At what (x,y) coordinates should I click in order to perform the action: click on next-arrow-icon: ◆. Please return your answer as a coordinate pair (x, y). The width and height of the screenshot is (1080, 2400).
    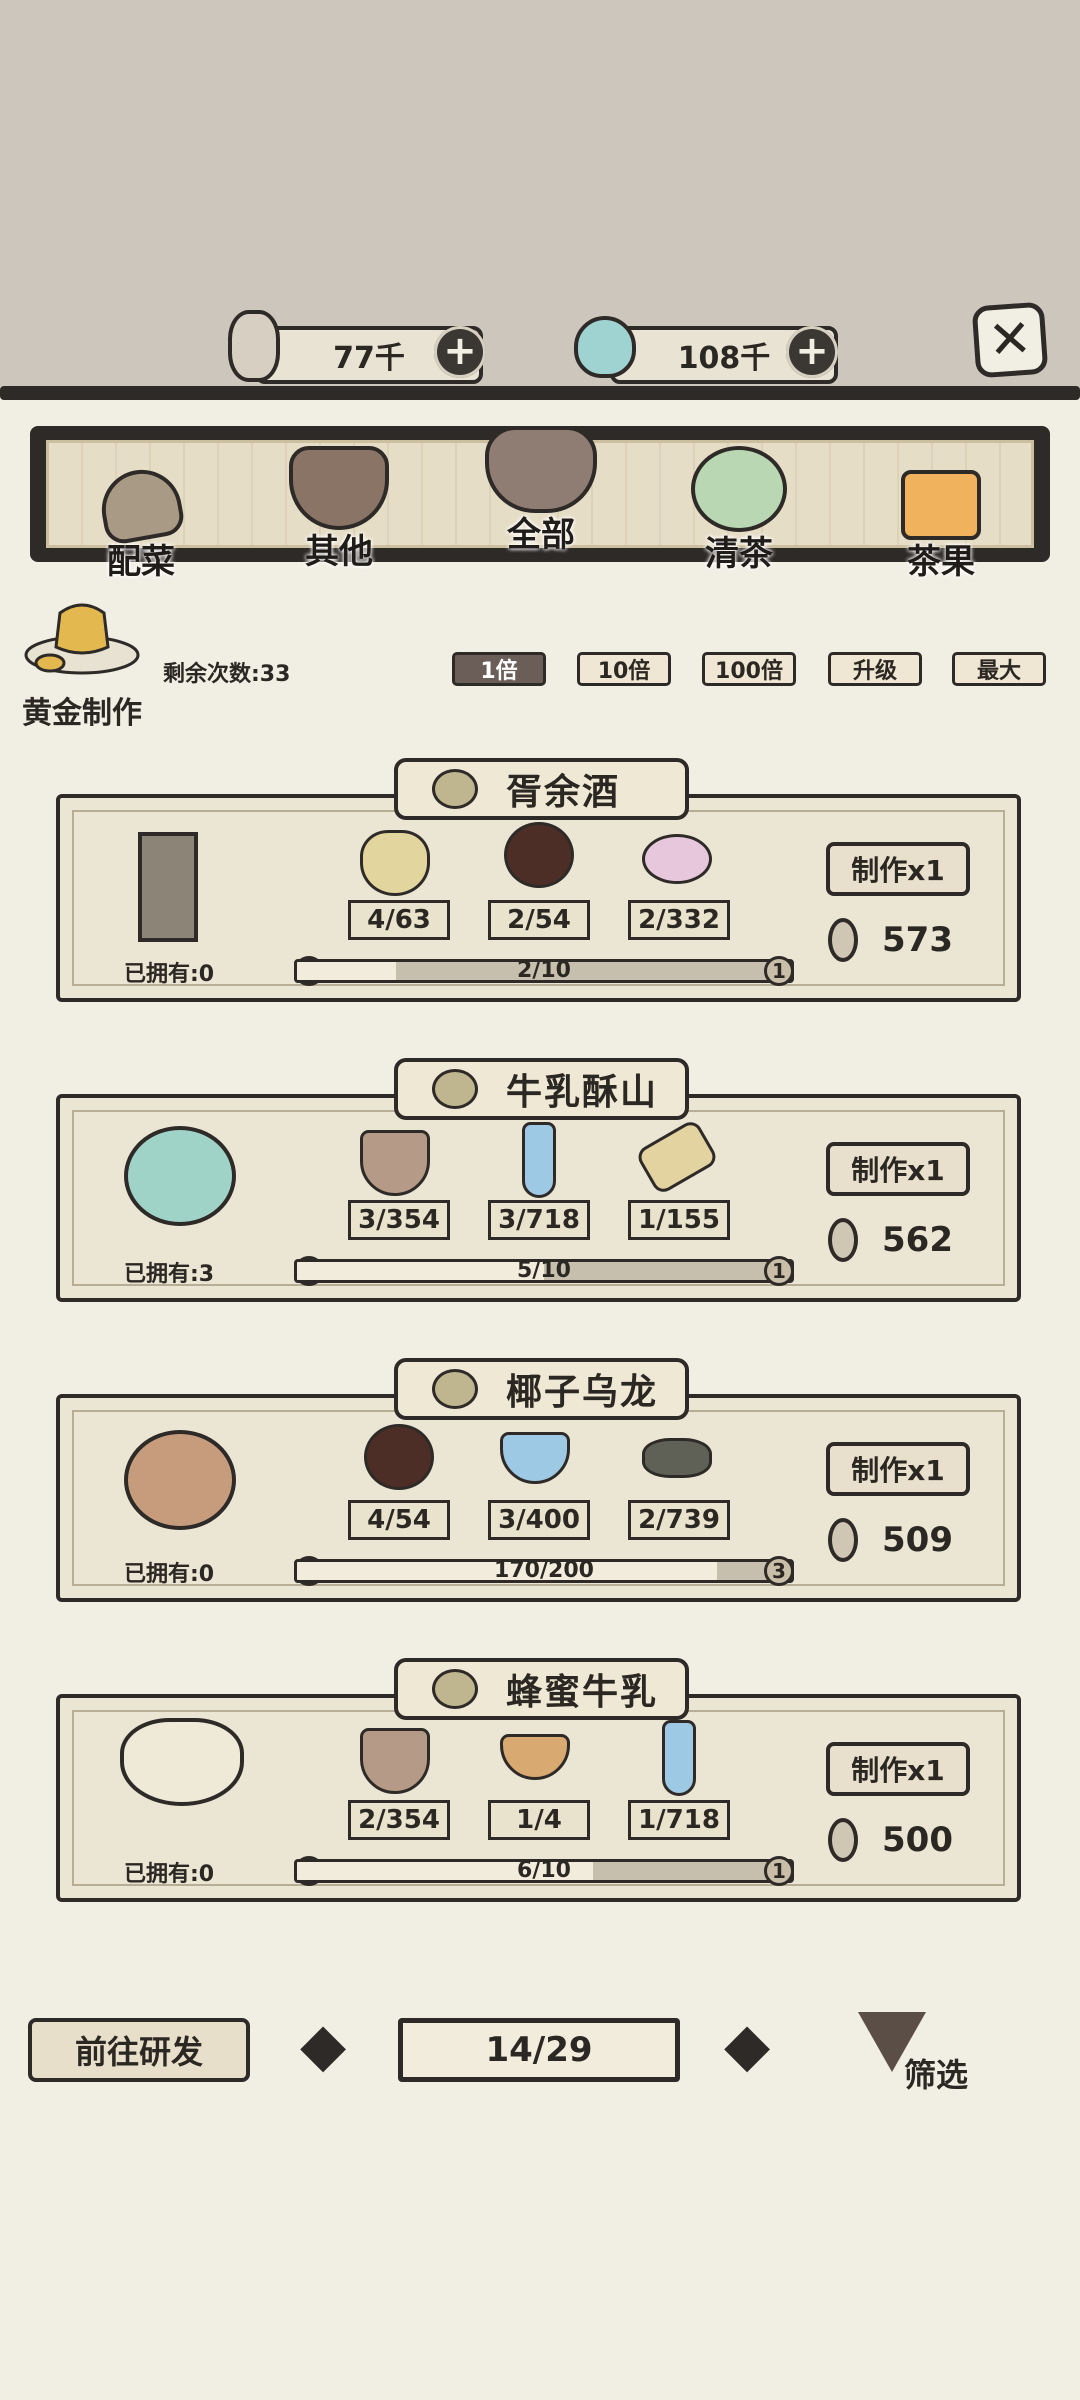
    Looking at the image, I should click on (747, 2045).